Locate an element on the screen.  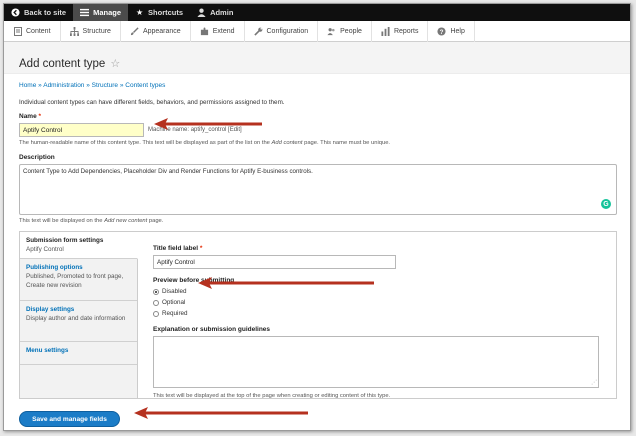
page-title: Add content type ☆ is located at coordinates (317, 64).